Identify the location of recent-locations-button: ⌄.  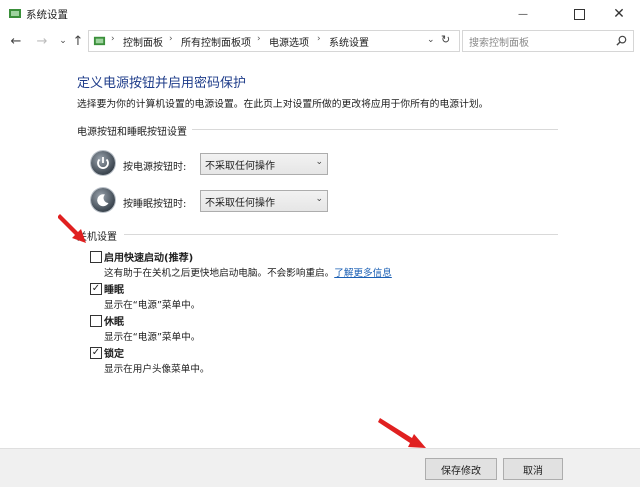
(63, 41).